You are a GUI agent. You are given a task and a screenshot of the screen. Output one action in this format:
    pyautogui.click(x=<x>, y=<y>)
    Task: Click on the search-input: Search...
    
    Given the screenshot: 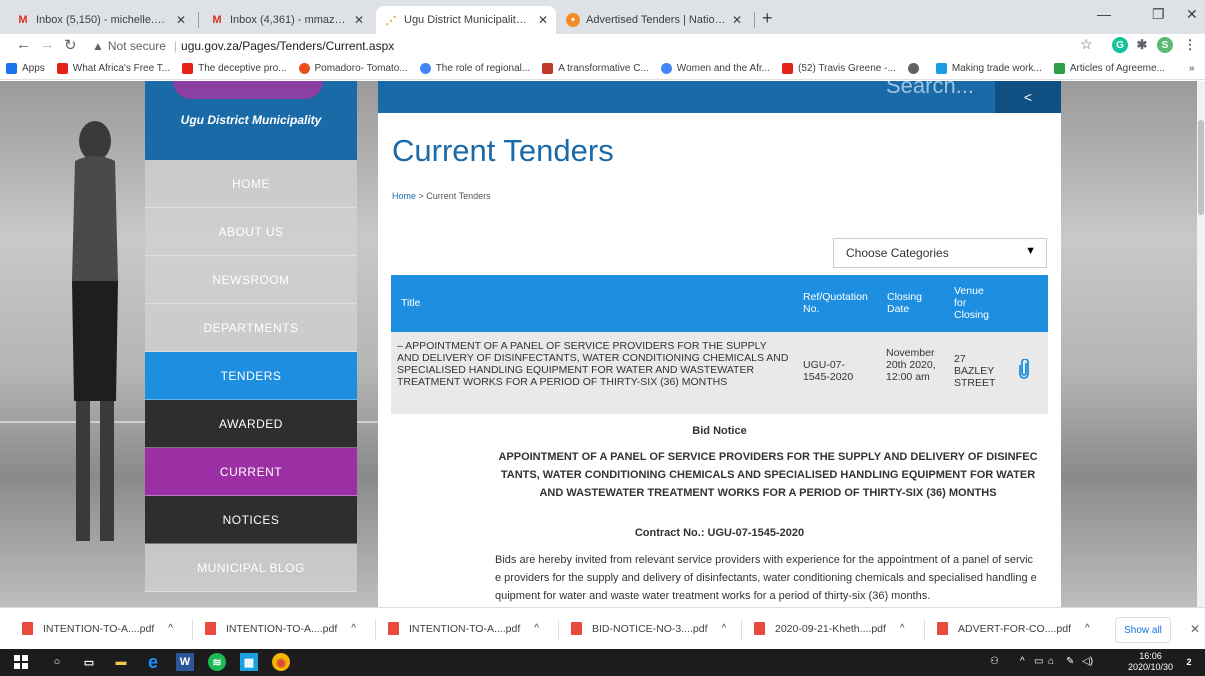 What is the action you would take?
    pyautogui.click(x=930, y=90)
    